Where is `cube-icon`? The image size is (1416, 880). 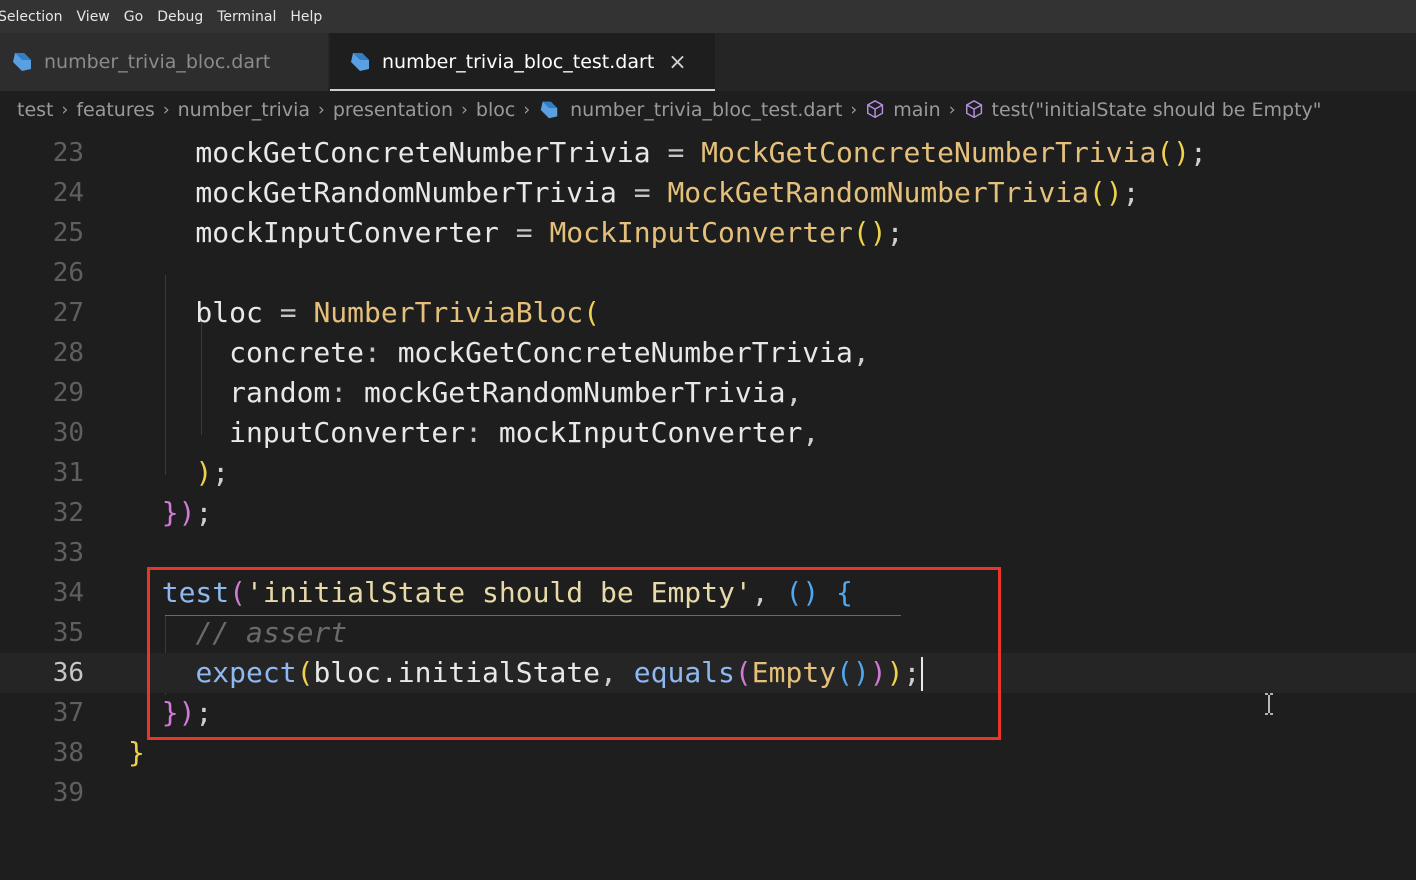
cube-icon is located at coordinates (875, 109).